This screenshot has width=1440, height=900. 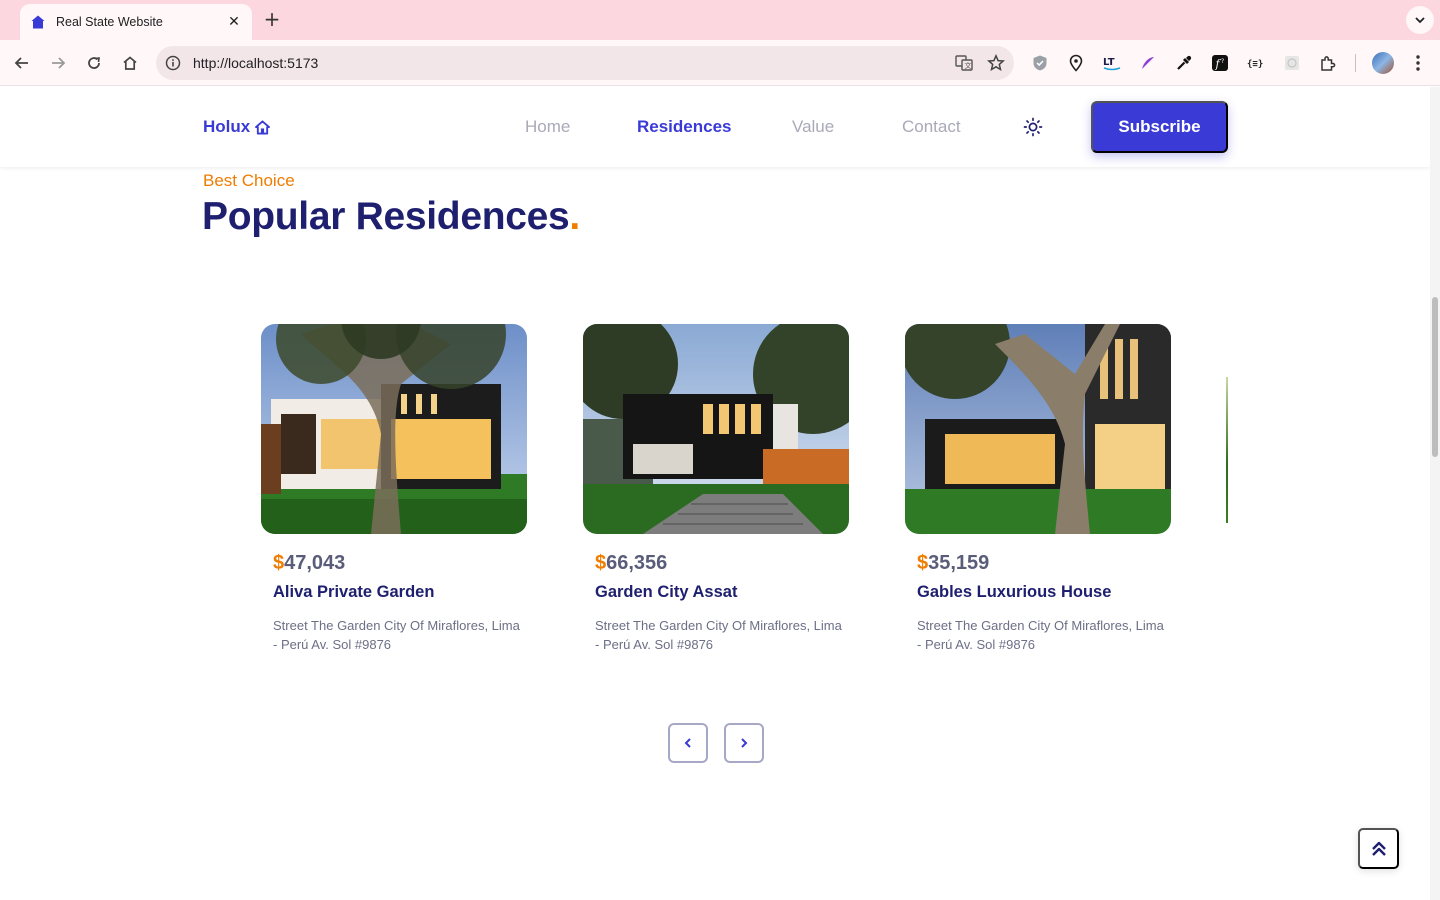 What do you see at coordinates (227, 126) in the screenshot?
I see `logo-text: Holux` at bounding box center [227, 126].